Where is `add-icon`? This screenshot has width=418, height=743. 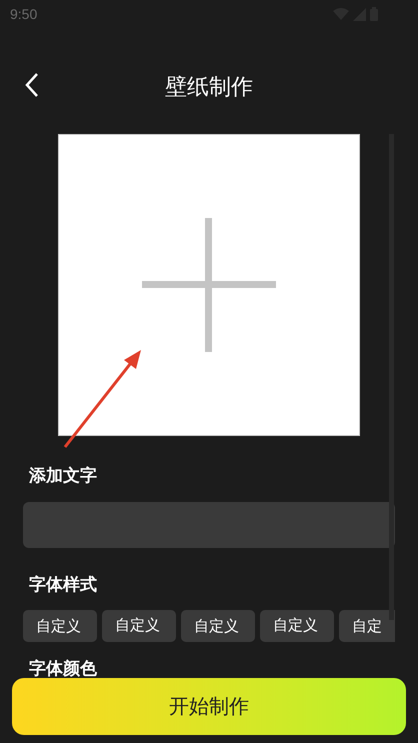
add-icon is located at coordinates (209, 285).